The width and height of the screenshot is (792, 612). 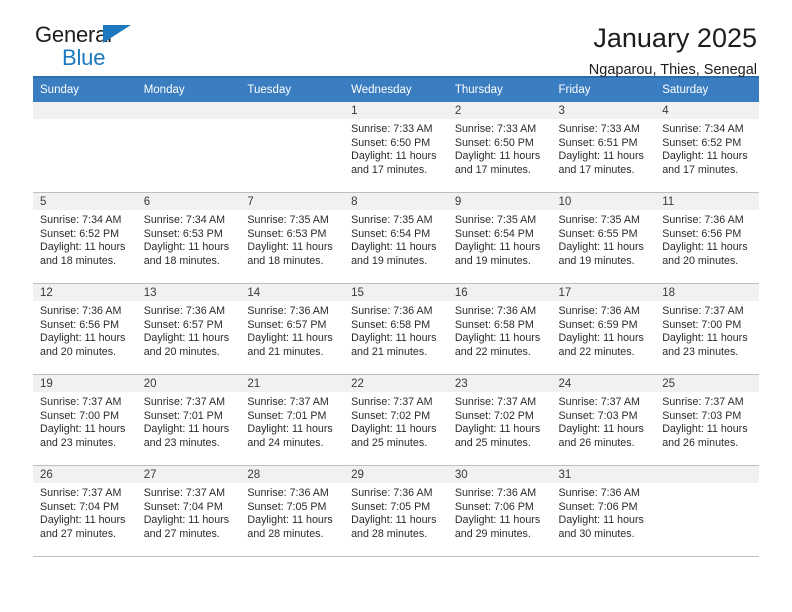 What do you see at coordinates (396, 383) in the screenshot?
I see `day-number: 22` at bounding box center [396, 383].